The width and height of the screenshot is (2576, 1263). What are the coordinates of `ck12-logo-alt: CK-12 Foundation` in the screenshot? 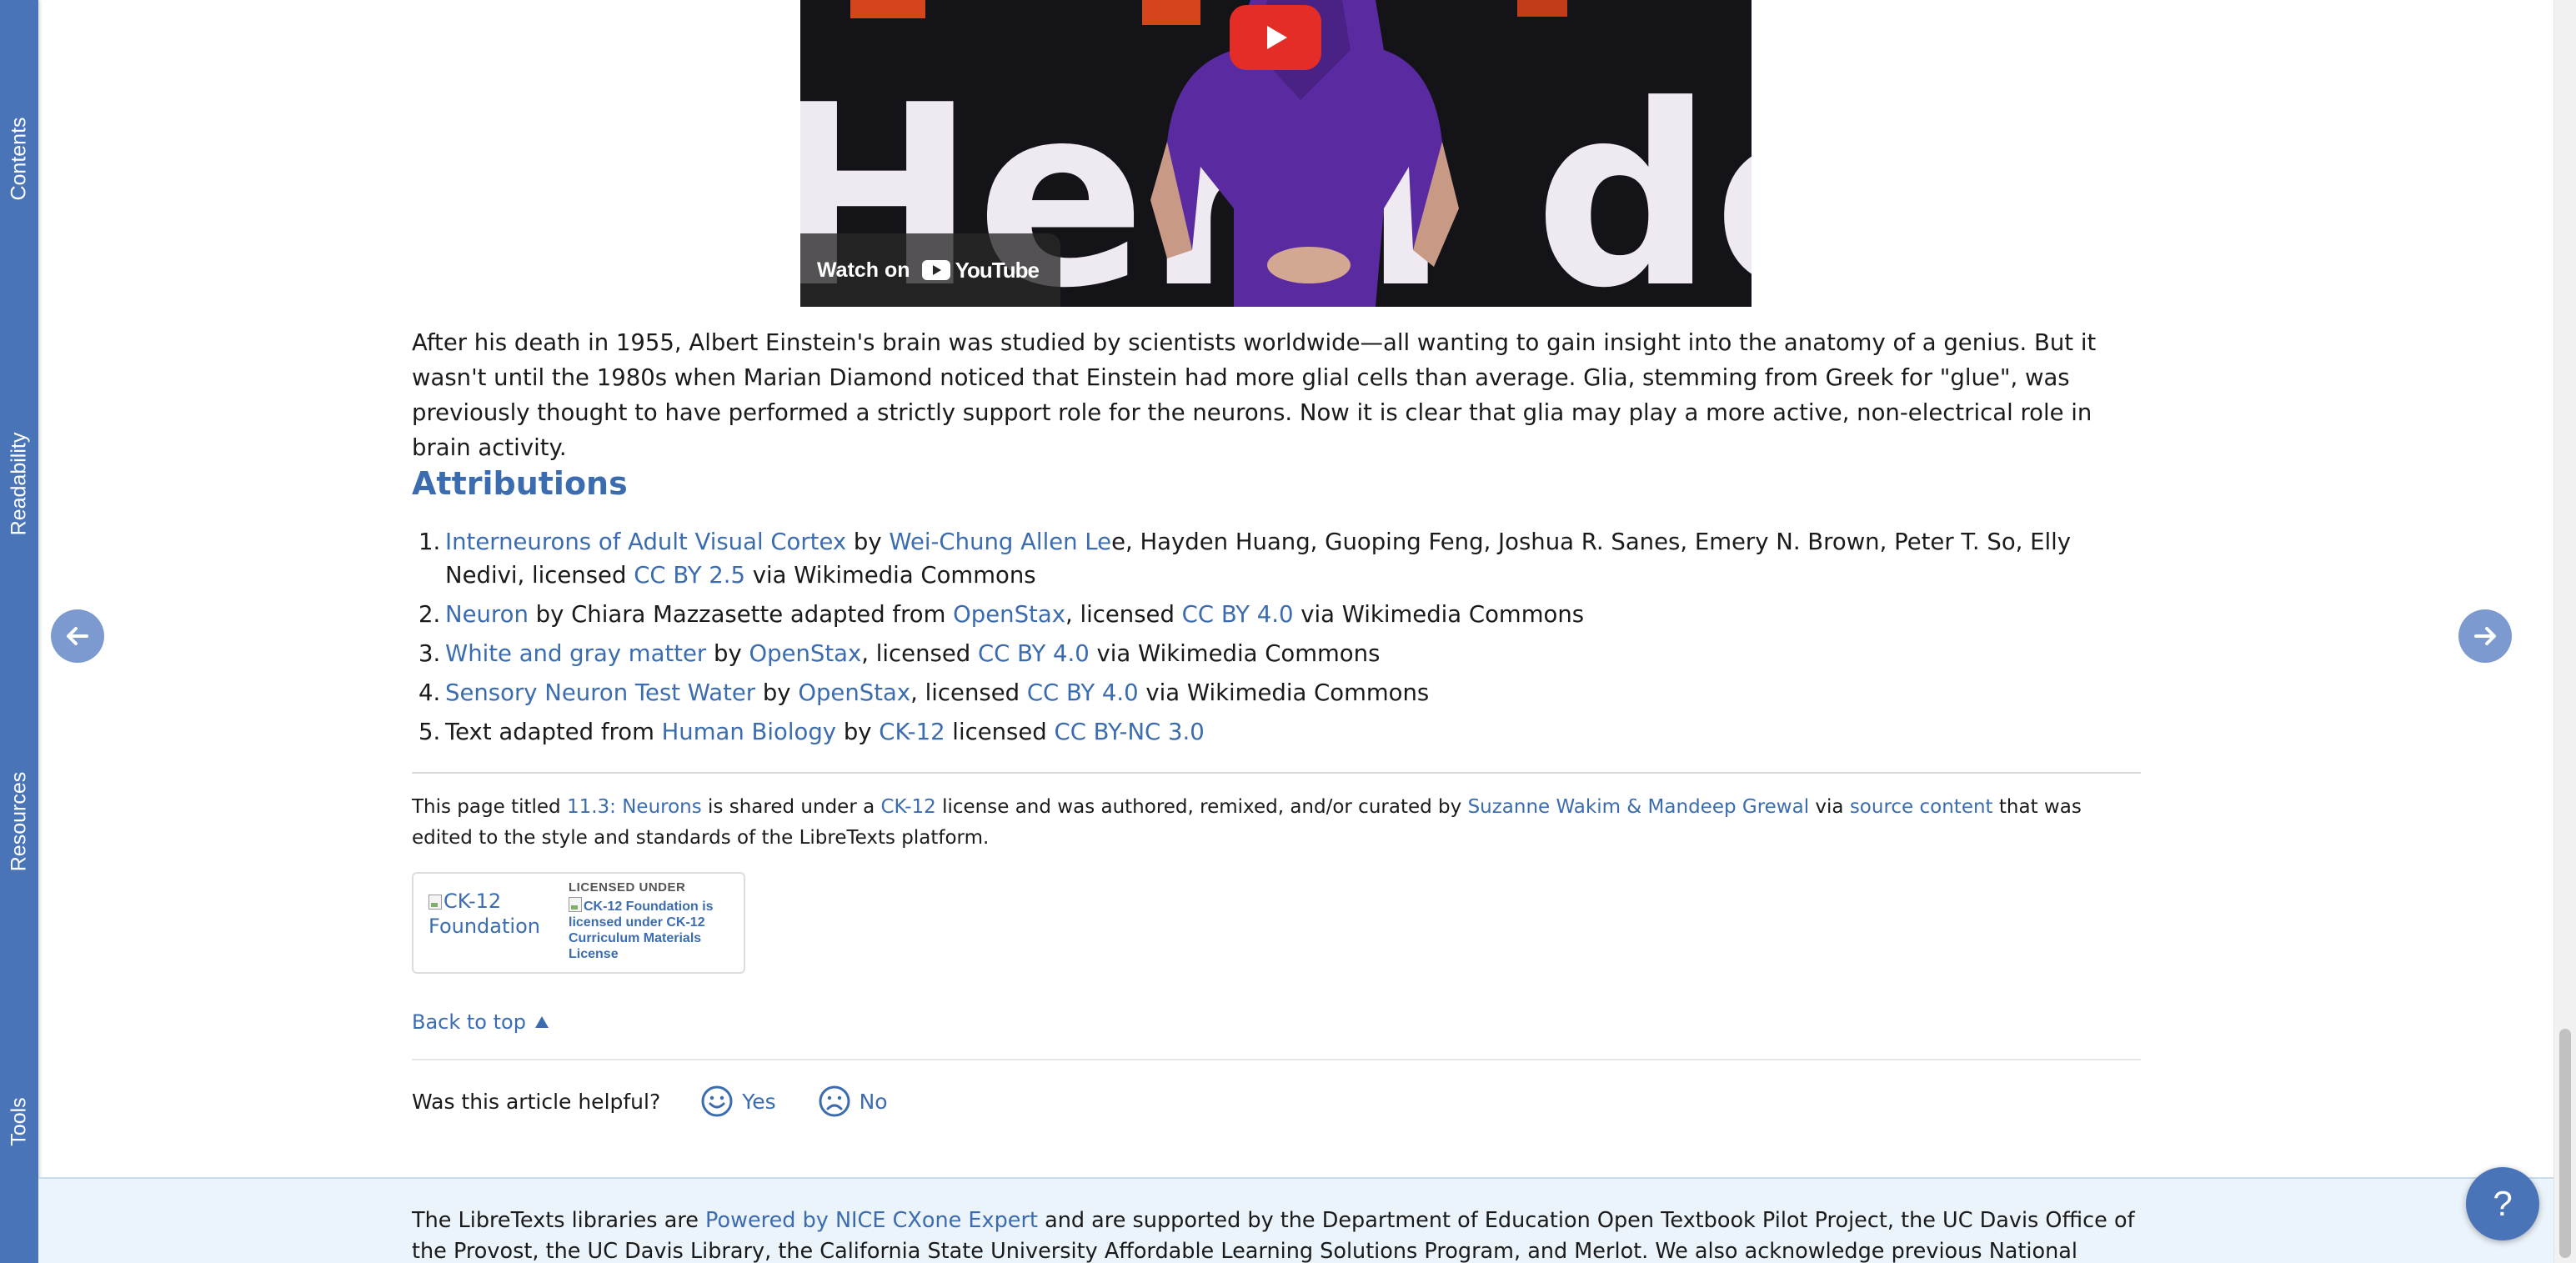 It's located at (484, 914).